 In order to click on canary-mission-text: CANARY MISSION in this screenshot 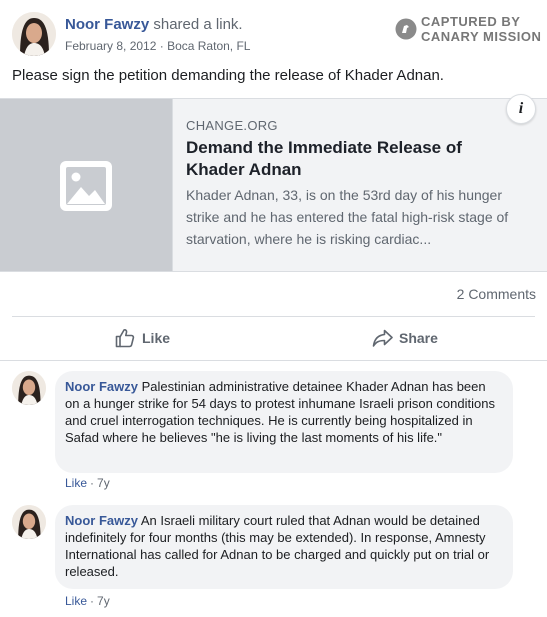, I will do `click(481, 36)`.